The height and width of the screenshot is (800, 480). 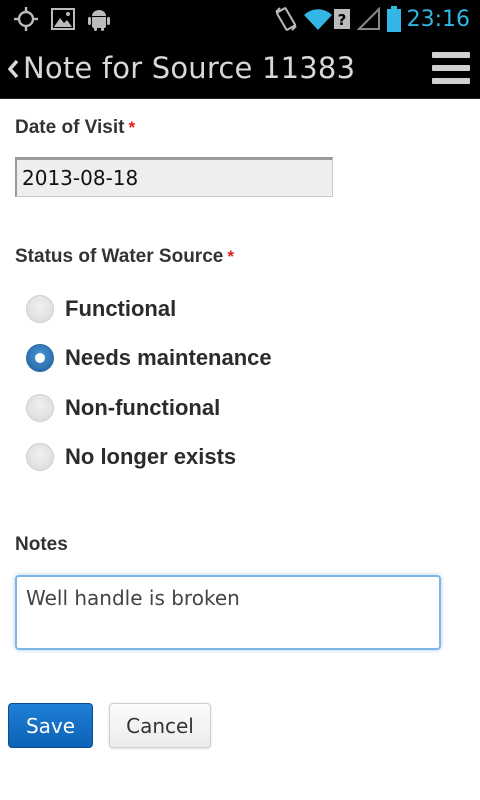 I want to click on status-time: 23:16, so click(x=438, y=19).